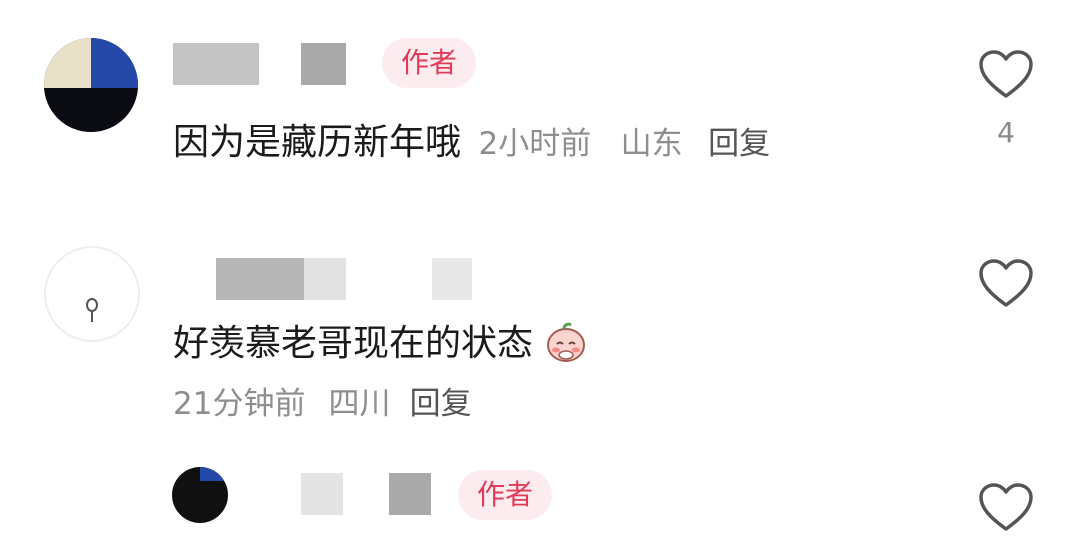 The image size is (1080, 538). I want to click on blushing-peach-emoji-icon, so click(566, 341).